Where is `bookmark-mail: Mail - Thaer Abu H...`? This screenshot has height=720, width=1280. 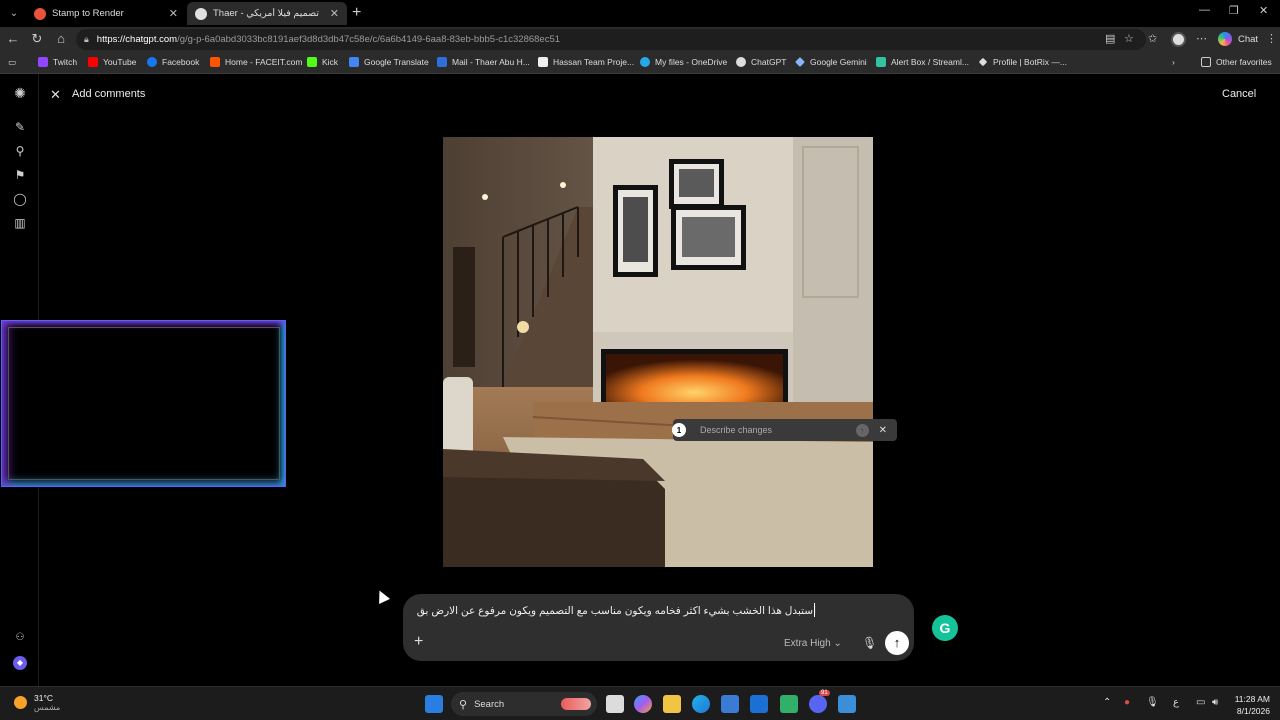 bookmark-mail: Mail - Thaer Abu H... is located at coordinates (483, 62).